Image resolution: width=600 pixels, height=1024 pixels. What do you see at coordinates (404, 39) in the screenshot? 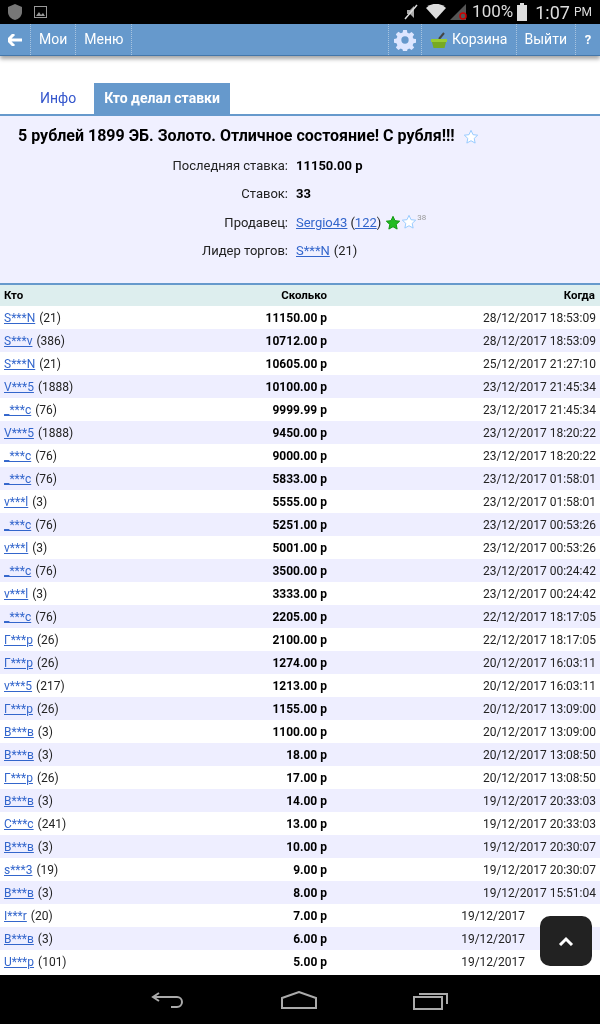
I see `settings-icon` at bounding box center [404, 39].